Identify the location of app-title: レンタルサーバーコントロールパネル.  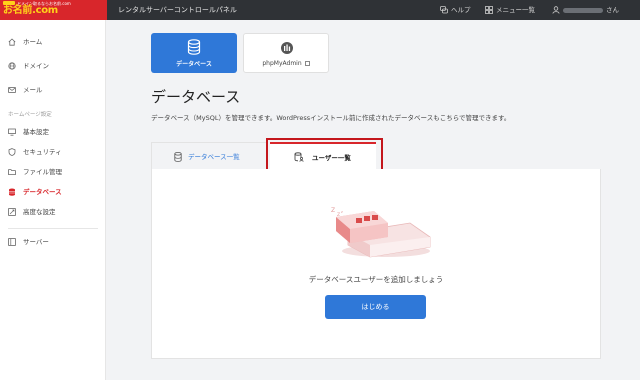
(177, 10).